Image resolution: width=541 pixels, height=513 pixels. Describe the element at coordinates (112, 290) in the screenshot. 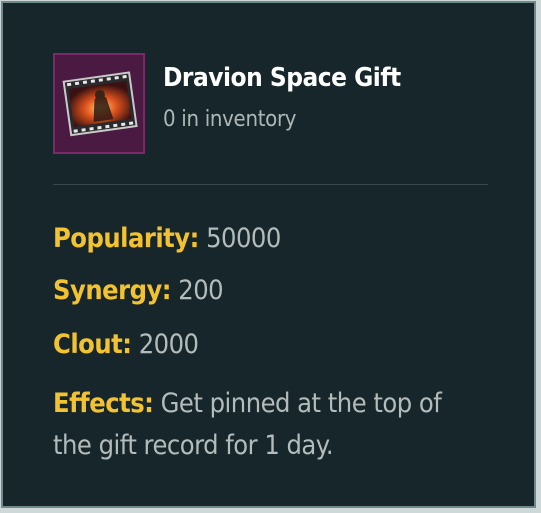

I see `synergy-label: Synergy:` at that location.